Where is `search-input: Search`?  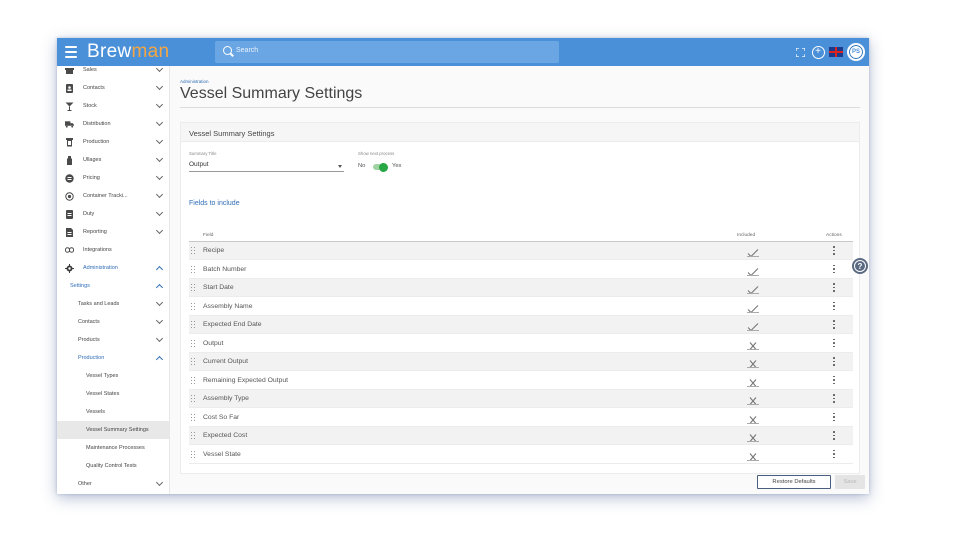 search-input: Search is located at coordinates (387, 52).